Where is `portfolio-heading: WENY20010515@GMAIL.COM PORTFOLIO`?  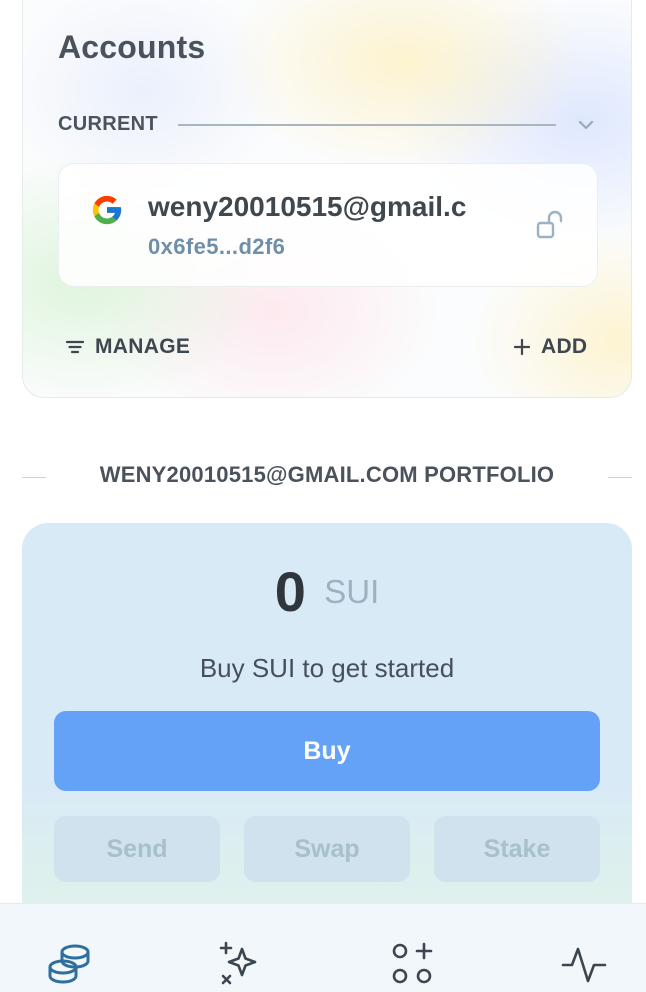
portfolio-heading: WENY20010515@GMAIL.COM PORTFOLIO is located at coordinates (327, 477).